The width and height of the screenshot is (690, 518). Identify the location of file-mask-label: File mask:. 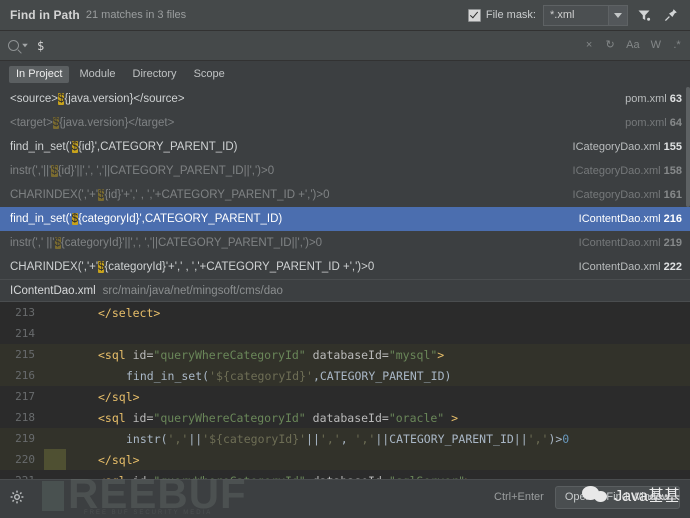
(510, 15).